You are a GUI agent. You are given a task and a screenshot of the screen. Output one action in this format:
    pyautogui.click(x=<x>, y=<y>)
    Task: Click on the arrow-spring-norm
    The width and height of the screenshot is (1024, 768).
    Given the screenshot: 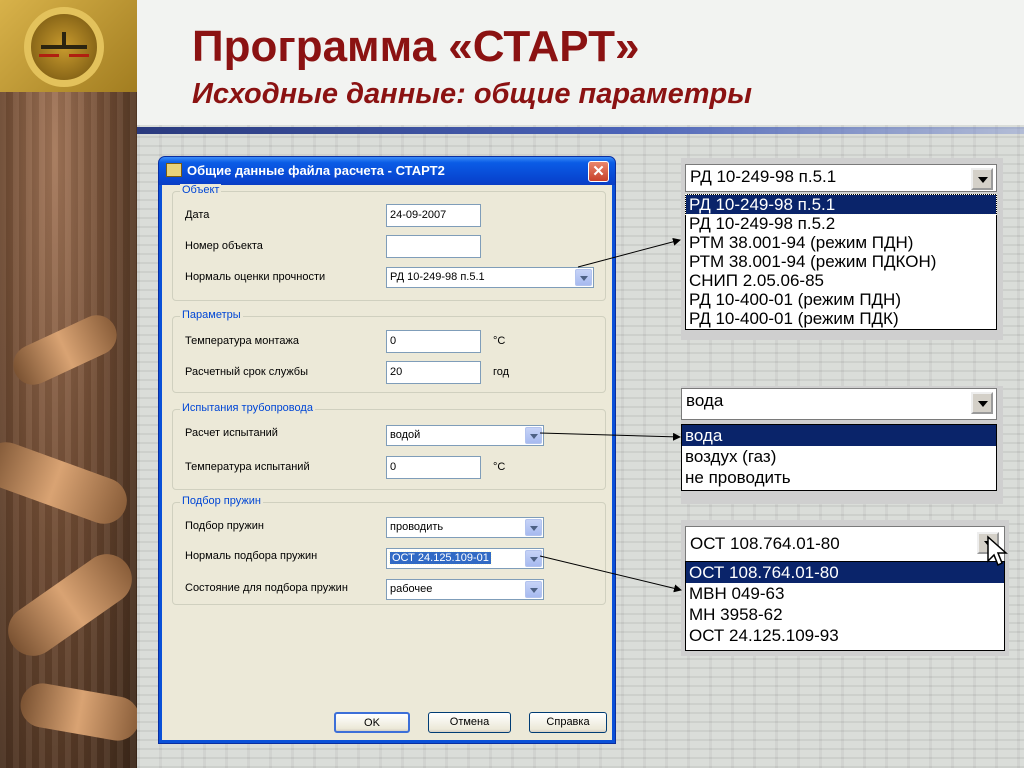 What is the action you would take?
    pyautogui.click(x=610, y=574)
    